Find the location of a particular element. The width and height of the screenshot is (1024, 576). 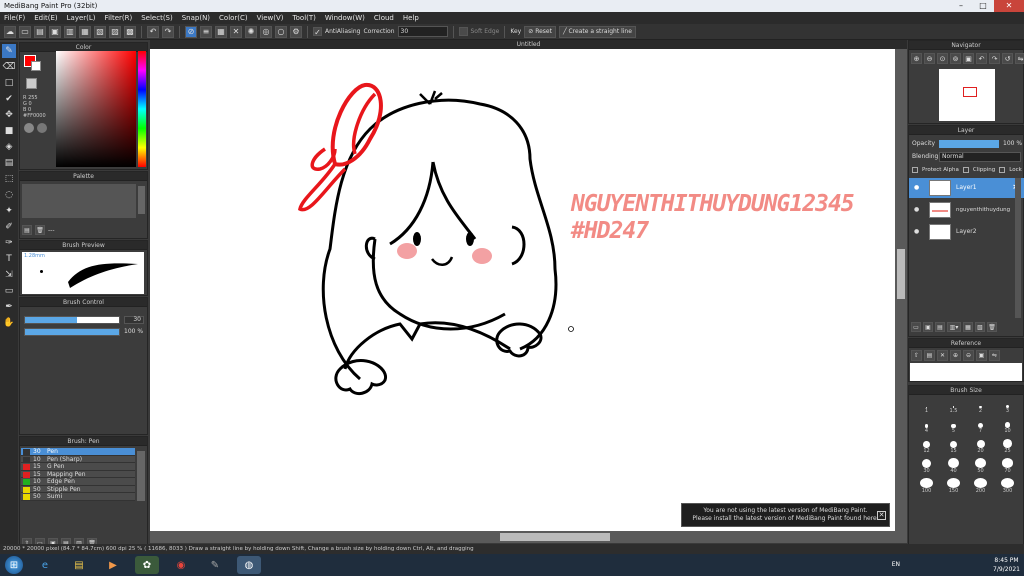

color-mode-icon is located at coordinates (29, 128).